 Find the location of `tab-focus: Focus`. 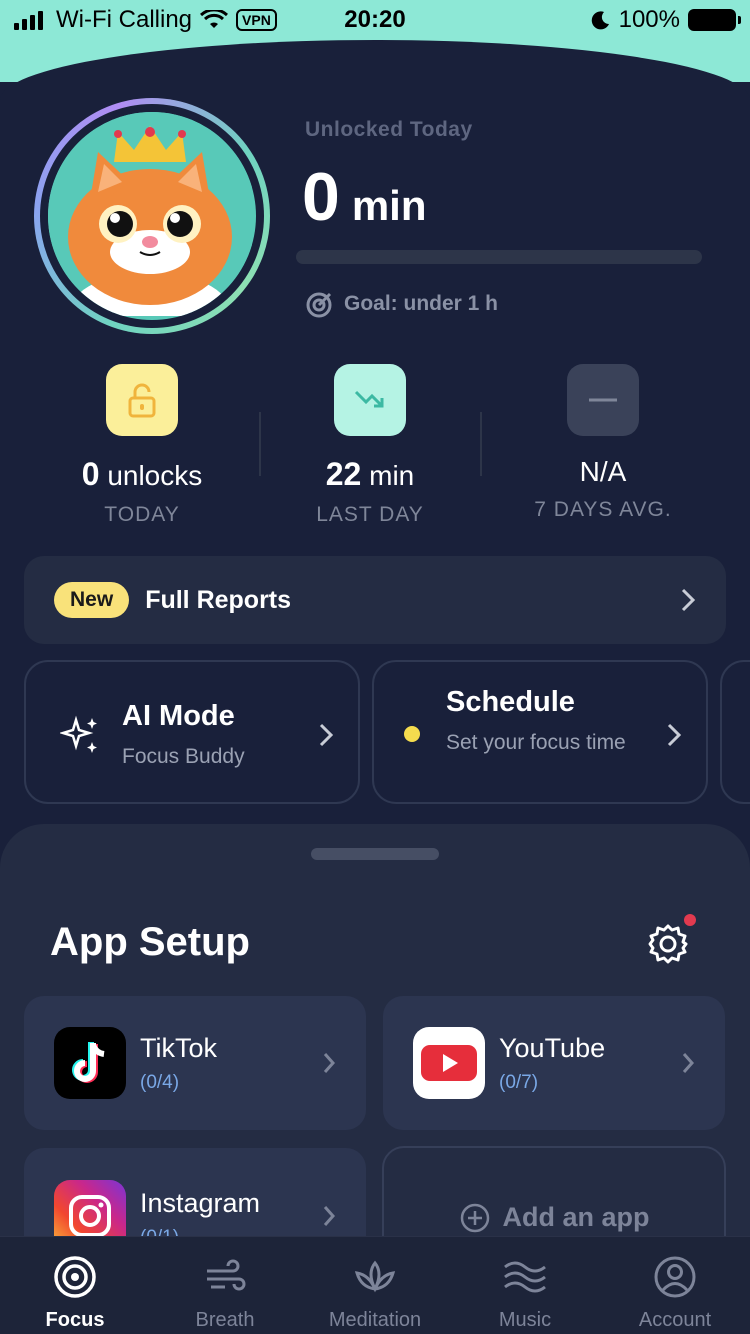

tab-focus: Focus is located at coordinates (75, 1285).